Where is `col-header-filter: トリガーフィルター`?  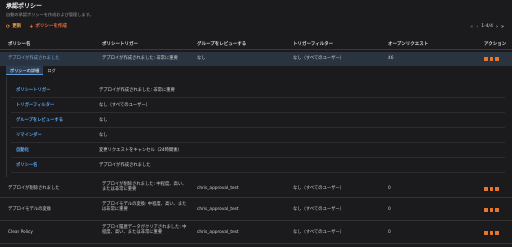
col-header-filter: トリガーフィルター is located at coordinates (313, 45).